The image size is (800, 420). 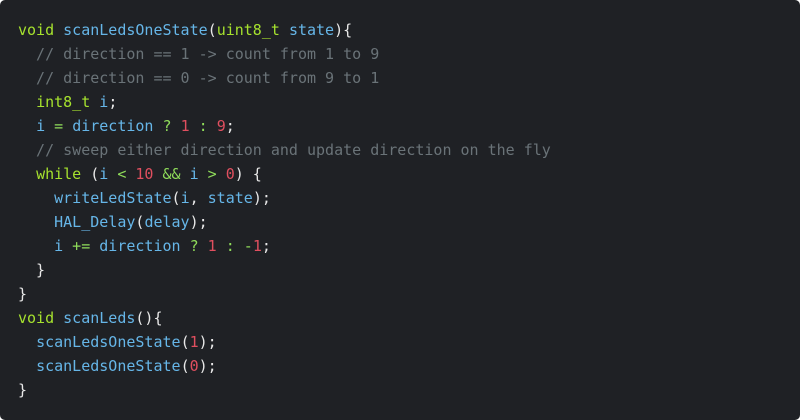 What do you see at coordinates (409, 30) in the screenshot?
I see `code-line: void scanLedsOneState(uint8_t state){` at bounding box center [409, 30].